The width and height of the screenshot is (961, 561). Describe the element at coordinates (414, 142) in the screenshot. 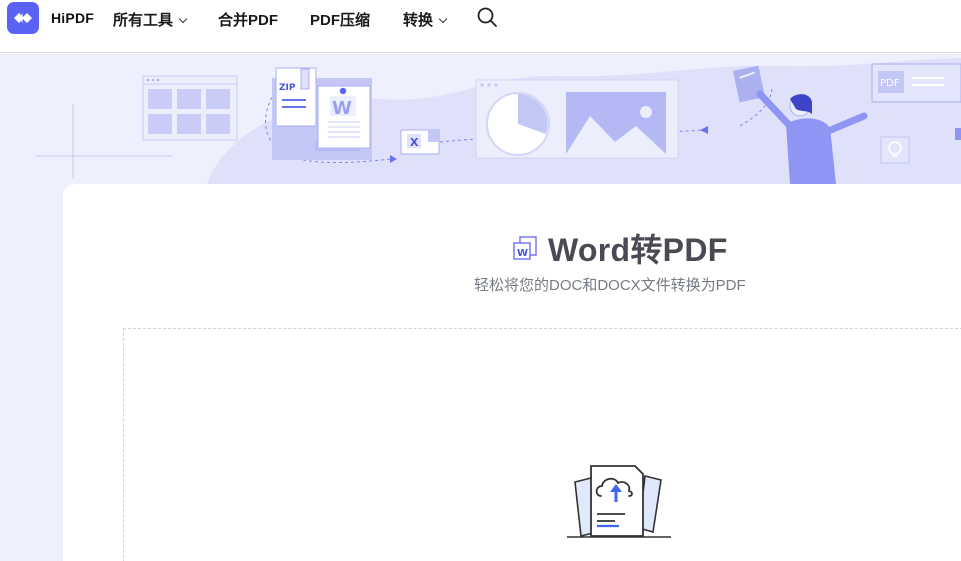

I see `svg-text: X` at that location.